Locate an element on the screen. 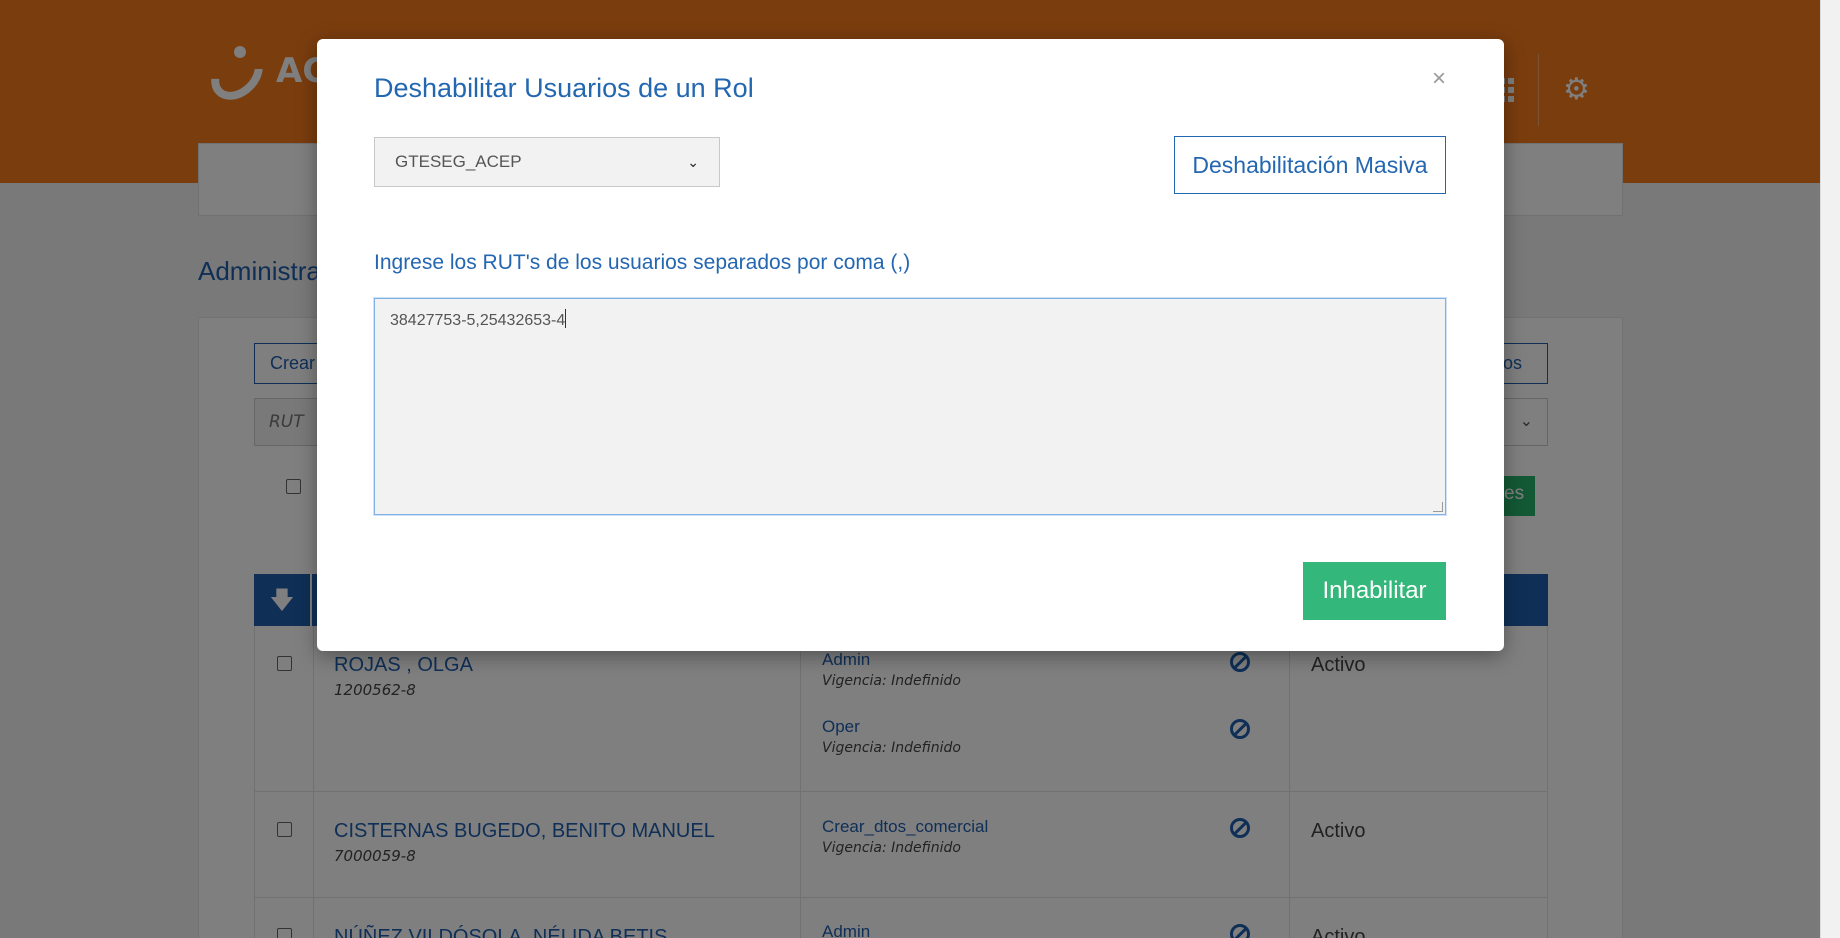 The image size is (1840, 938). close-icon: × is located at coordinates (1439, 79).